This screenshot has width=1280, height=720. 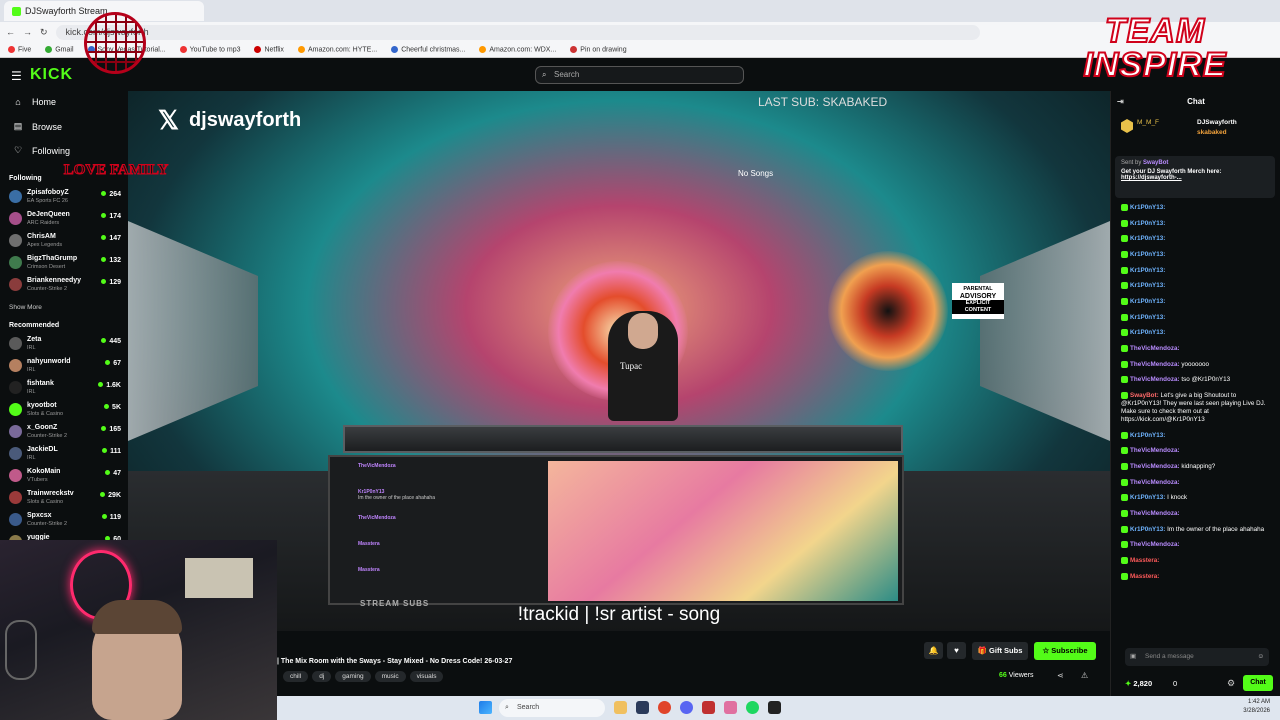 What do you see at coordinates (752, 707) in the screenshot?
I see `spotify-icon` at bounding box center [752, 707].